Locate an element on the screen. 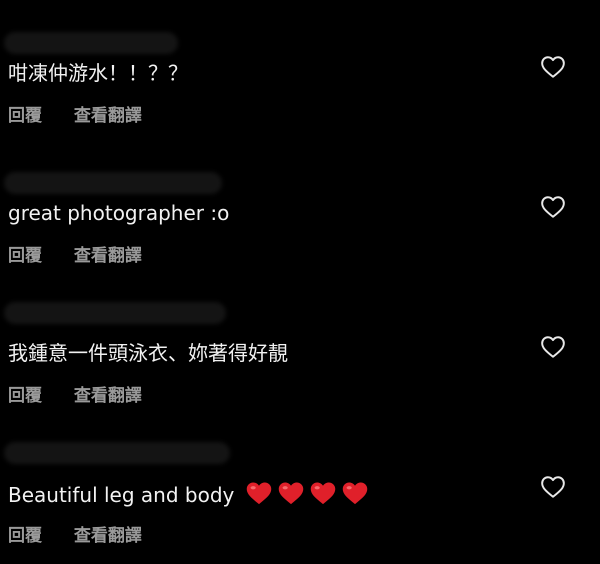  heart-emojis is located at coordinates (305, 494).